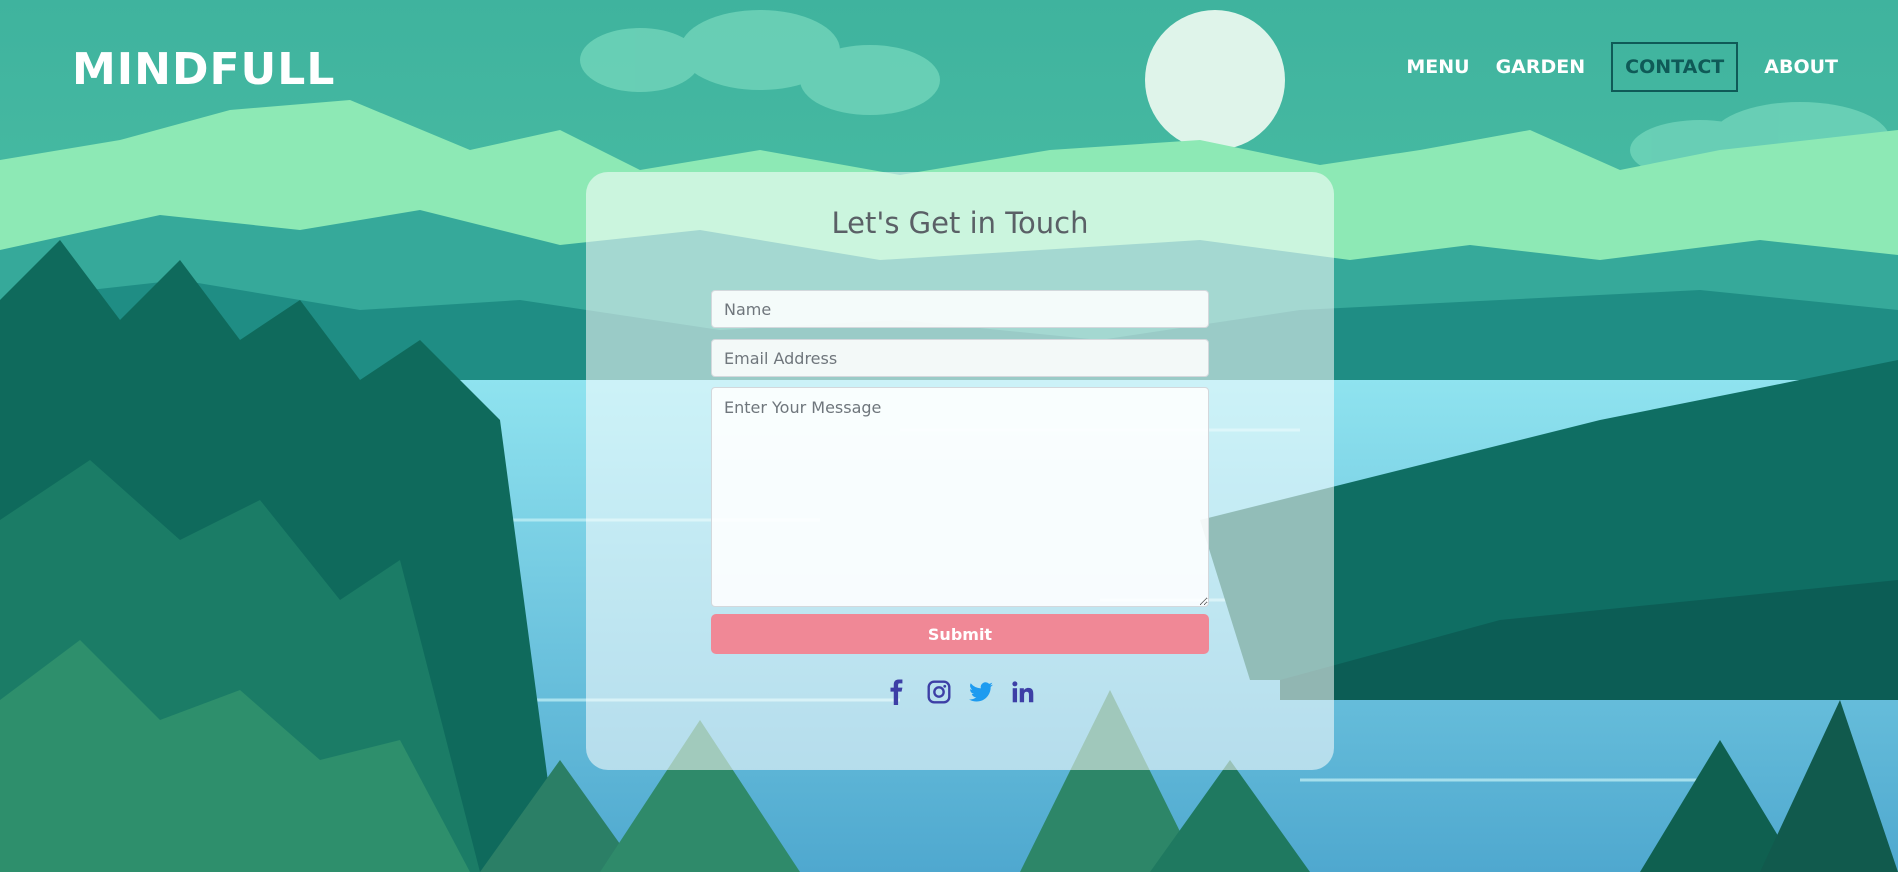  What do you see at coordinates (1023, 692) in the screenshot?
I see `linkedin-icon` at bounding box center [1023, 692].